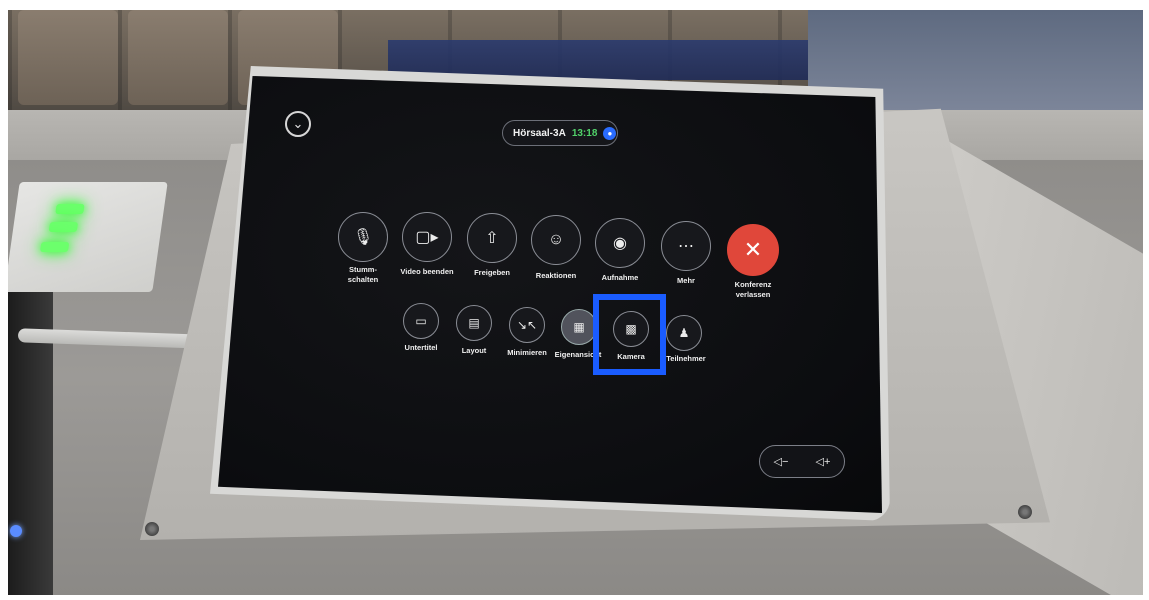 The width and height of the screenshot is (1149, 600). Describe the element at coordinates (823, 461) in the screenshot. I see `volume-up-icon: ◁+` at that location.